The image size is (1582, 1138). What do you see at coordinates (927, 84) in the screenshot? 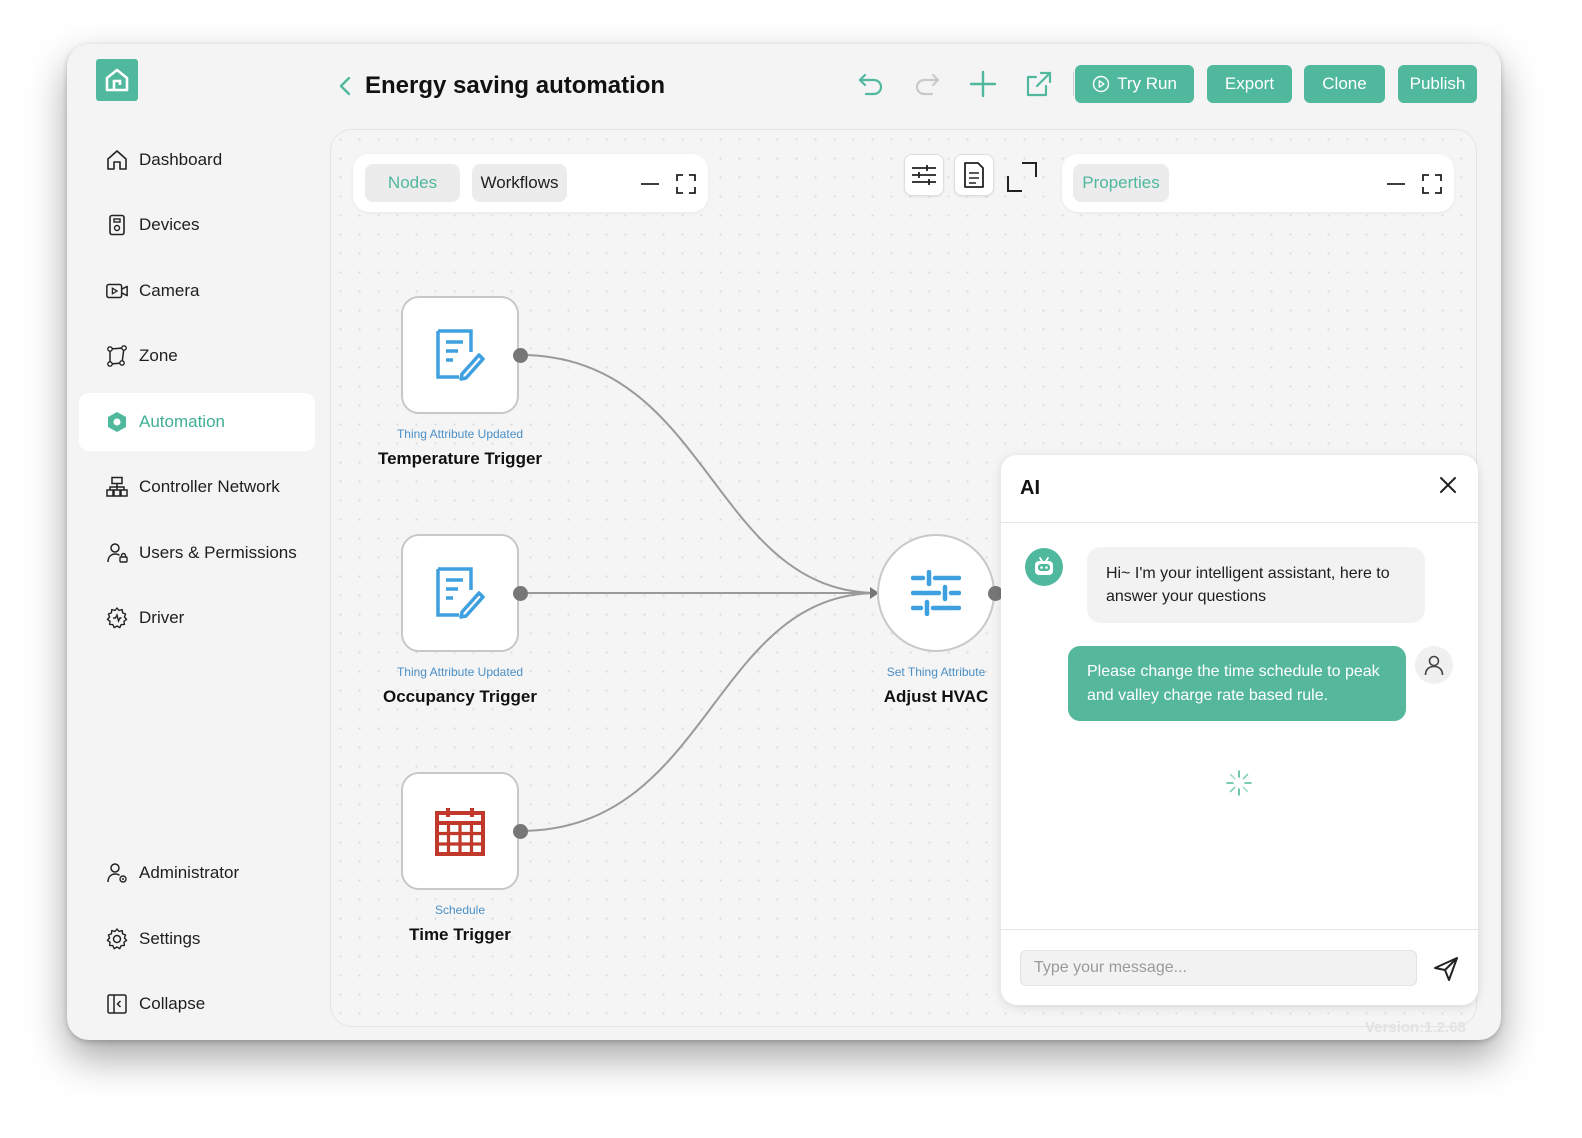
I see `redo-icon` at bounding box center [927, 84].